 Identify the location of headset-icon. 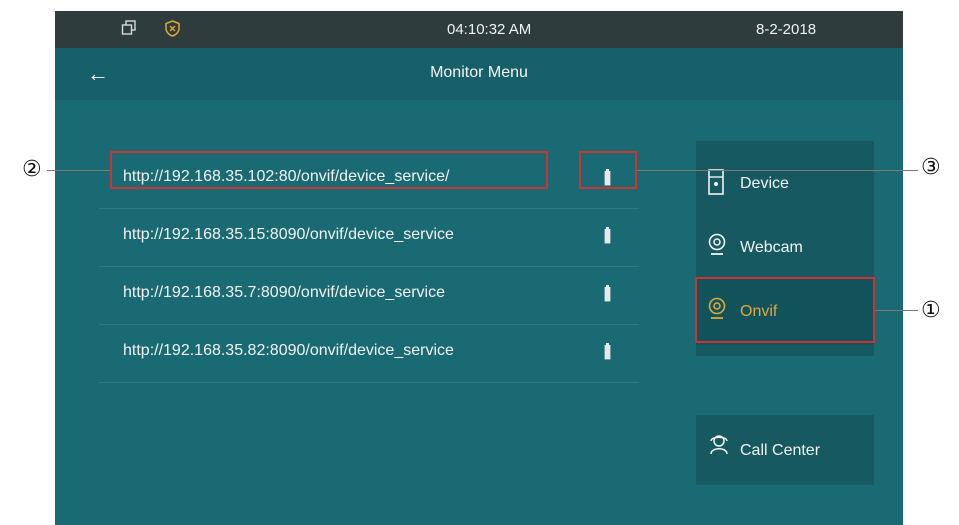
(719, 445).